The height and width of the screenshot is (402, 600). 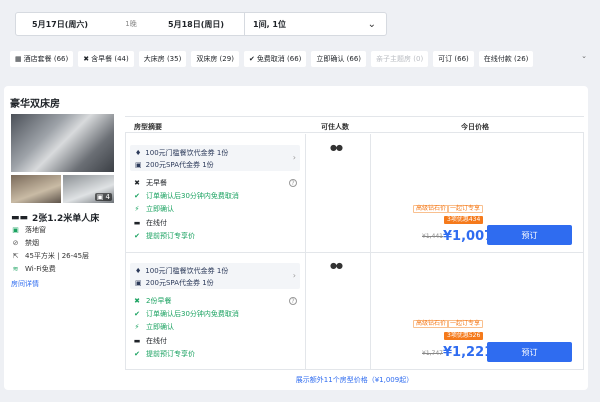 What do you see at coordinates (32, 243) in the screenshot?
I see `facility-label: 禁烟` at bounding box center [32, 243].